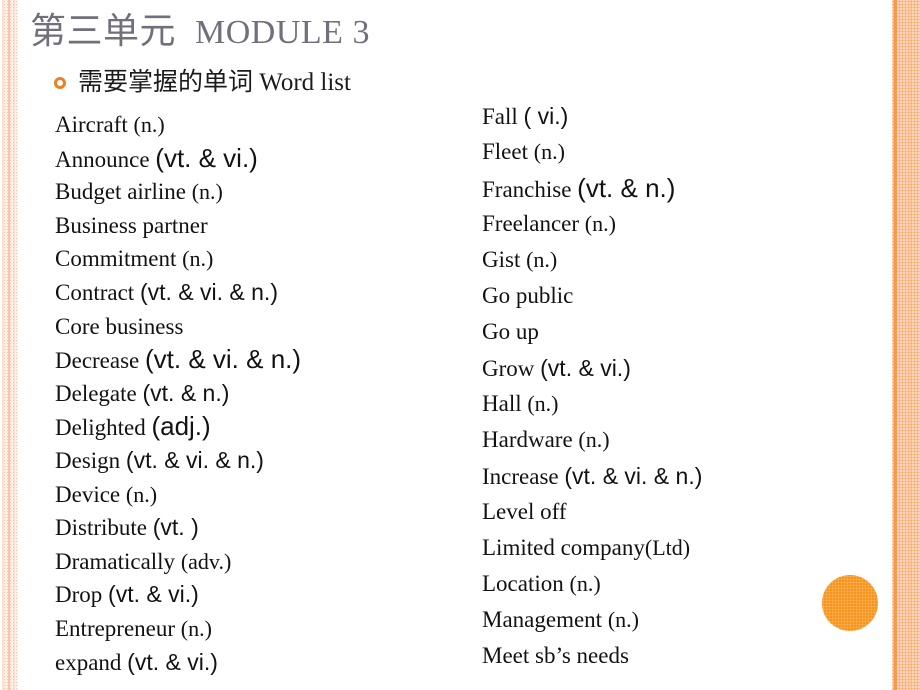  What do you see at coordinates (178, 629) in the screenshot?
I see `word-list-item: Entrepreneur (n.)` at bounding box center [178, 629].